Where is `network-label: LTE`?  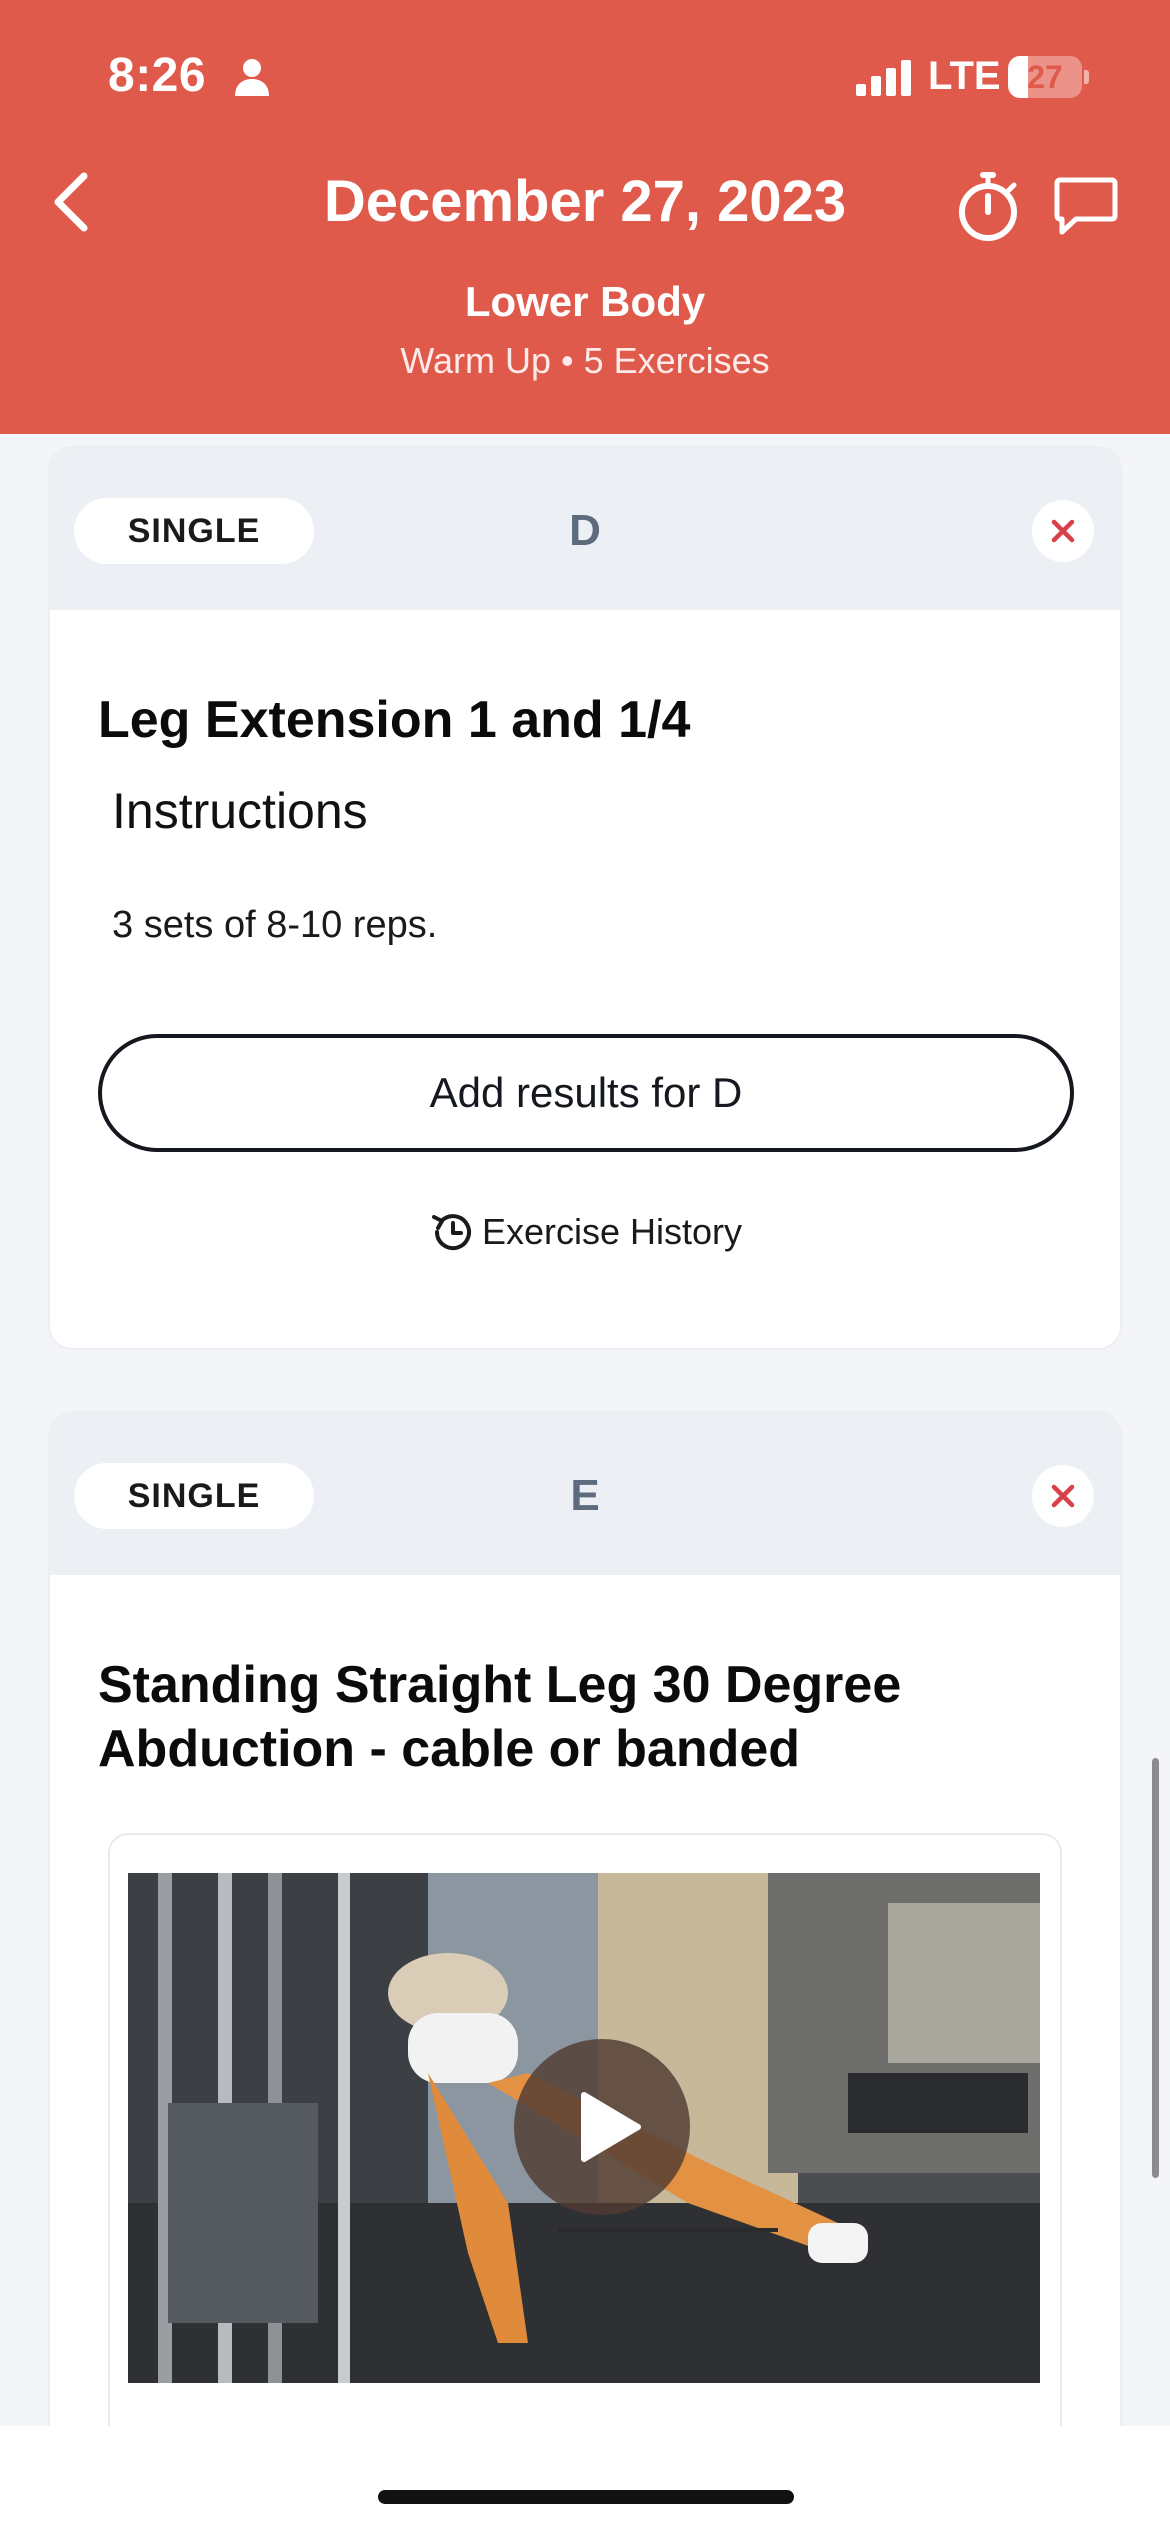 network-label: LTE is located at coordinates (964, 76).